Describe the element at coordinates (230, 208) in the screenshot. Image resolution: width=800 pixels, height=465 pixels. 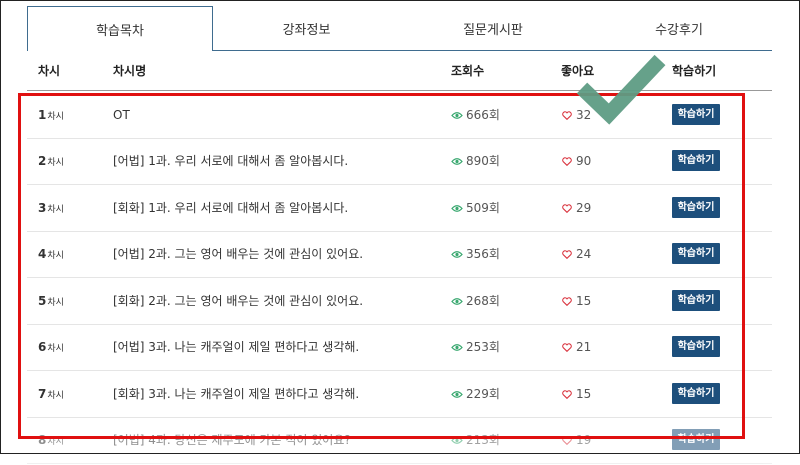
I see `session-title: [회화] 1과. 우리 서로에 대해서 좀 알아봅시다.` at that location.